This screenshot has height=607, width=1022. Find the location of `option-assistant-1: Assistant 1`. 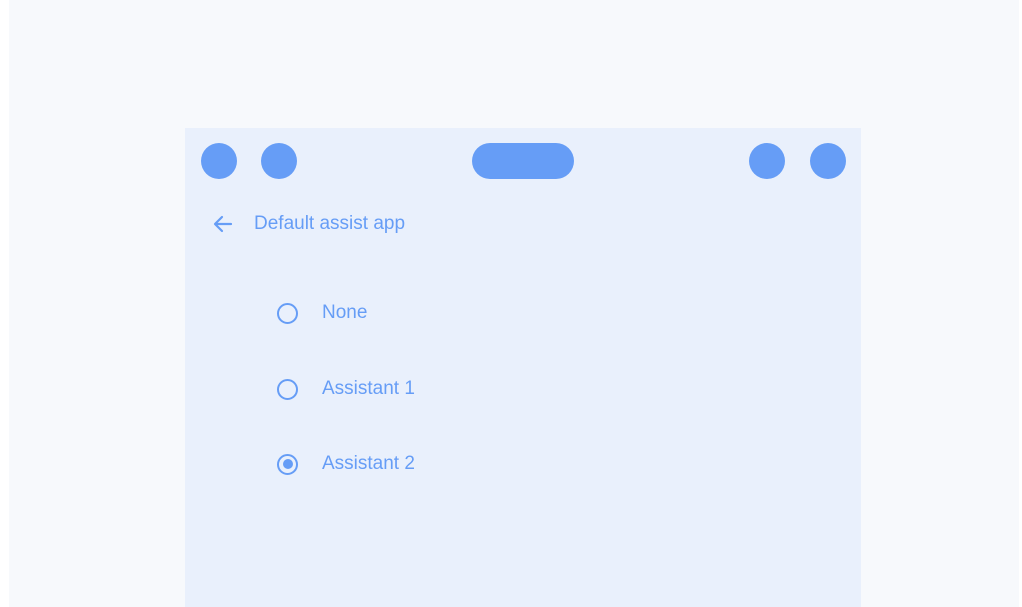

option-assistant-1: Assistant 1 is located at coordinates (473, 389).